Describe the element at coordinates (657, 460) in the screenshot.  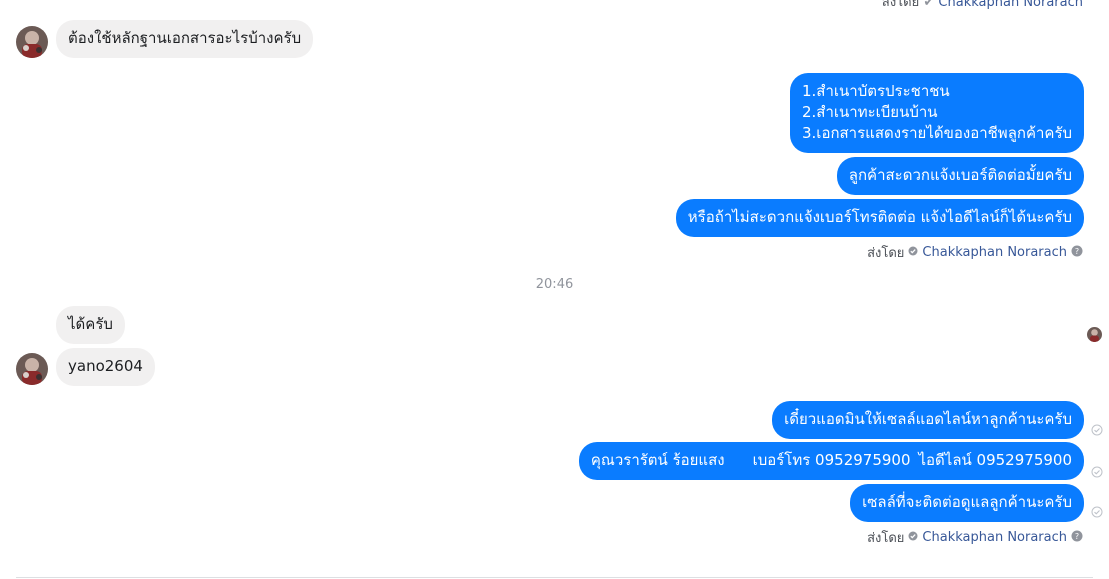
I see `message-part: คุณวรารัตน์ ร้อยแสง` at that location.